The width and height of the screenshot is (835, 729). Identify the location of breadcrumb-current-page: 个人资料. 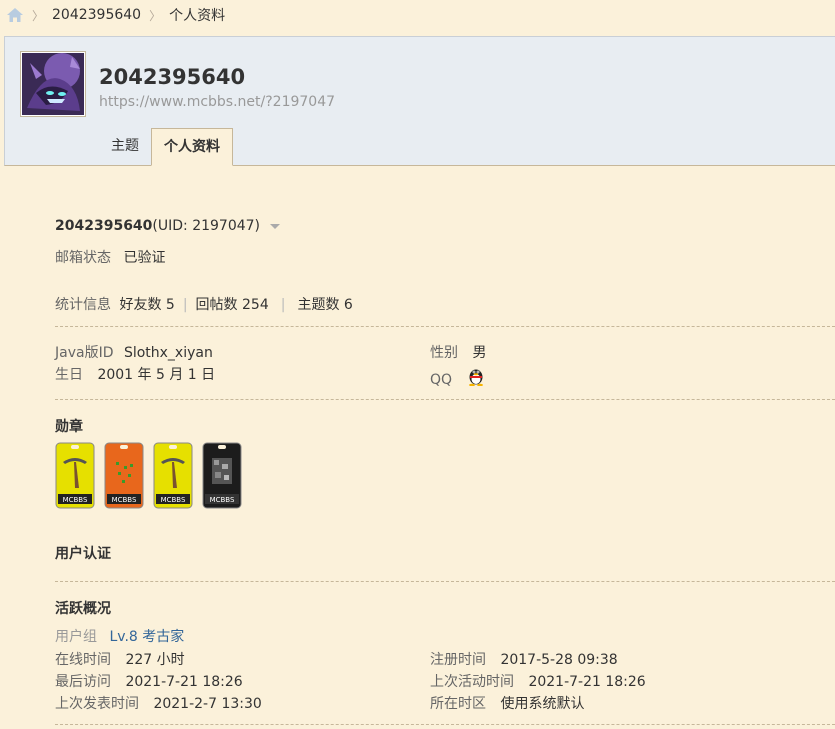
(197, 16).